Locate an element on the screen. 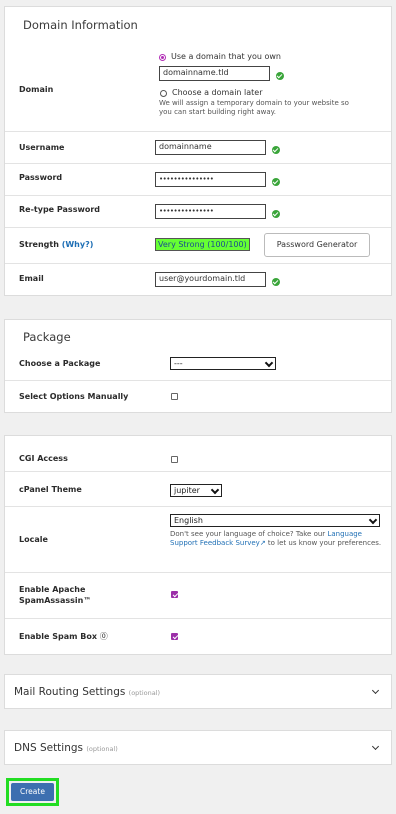  manual-options-label: Select Options Manually is located at coordinates (74, 396).